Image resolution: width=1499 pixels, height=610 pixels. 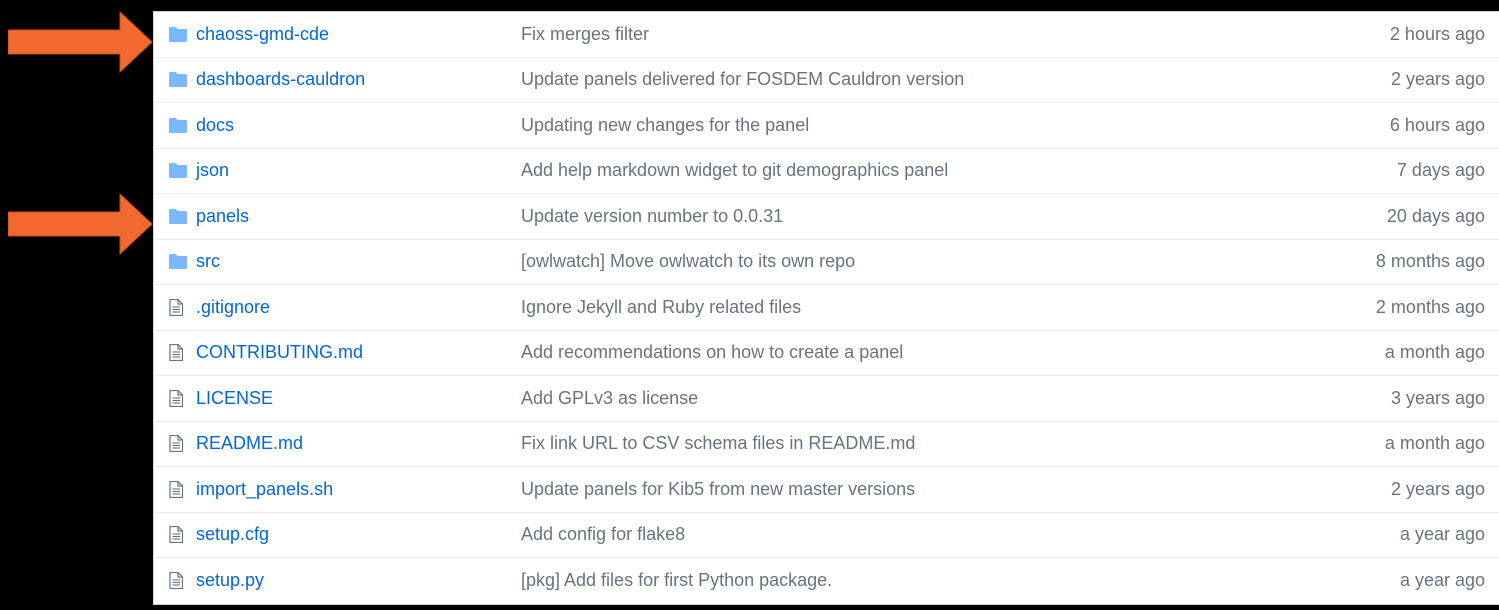 I want to click on commit-message-link: Updating new changes for the panel, so click(x=665, y=125).